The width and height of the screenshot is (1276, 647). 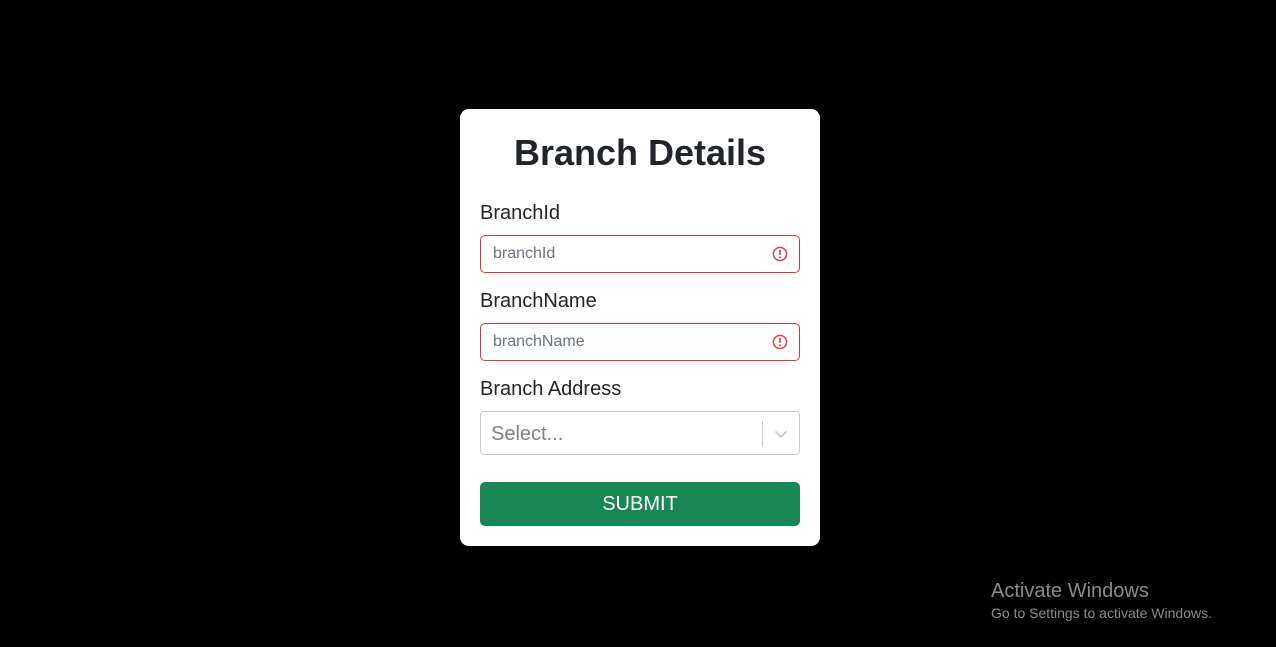 I want to click on branch-id-label: BranchId, so click(x=520, y=213).